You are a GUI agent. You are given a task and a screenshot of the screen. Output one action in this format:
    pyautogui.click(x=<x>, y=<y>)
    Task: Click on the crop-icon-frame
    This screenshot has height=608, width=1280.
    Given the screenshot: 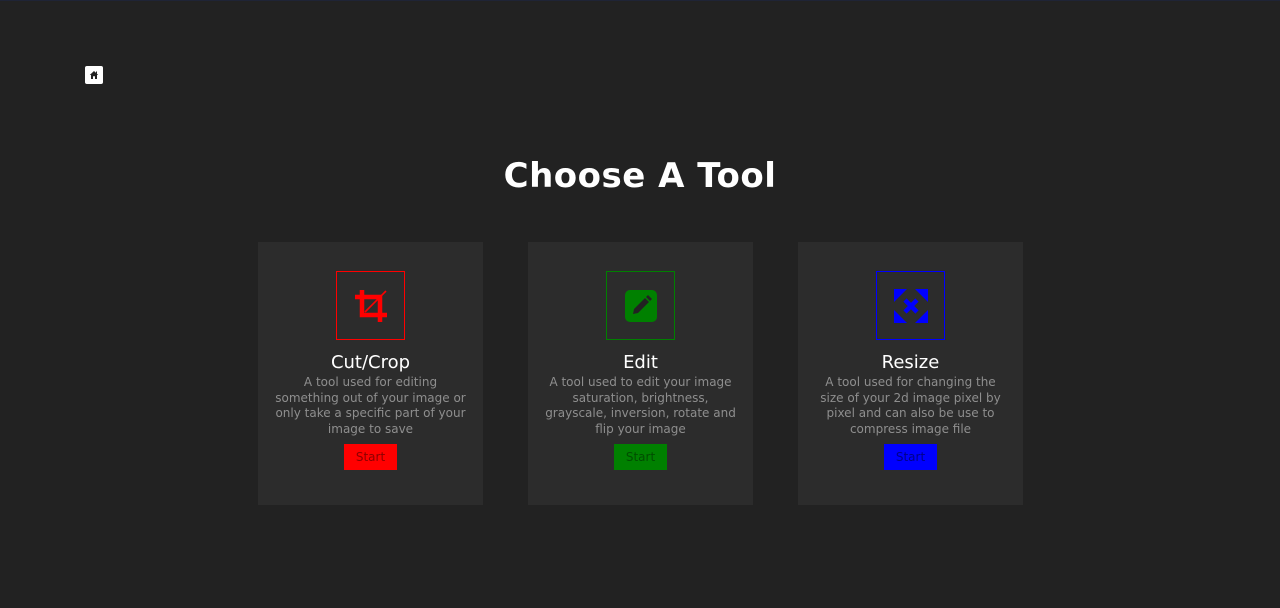 What is the action you would take?
    pyautogui.click(x=370, y=305)
    